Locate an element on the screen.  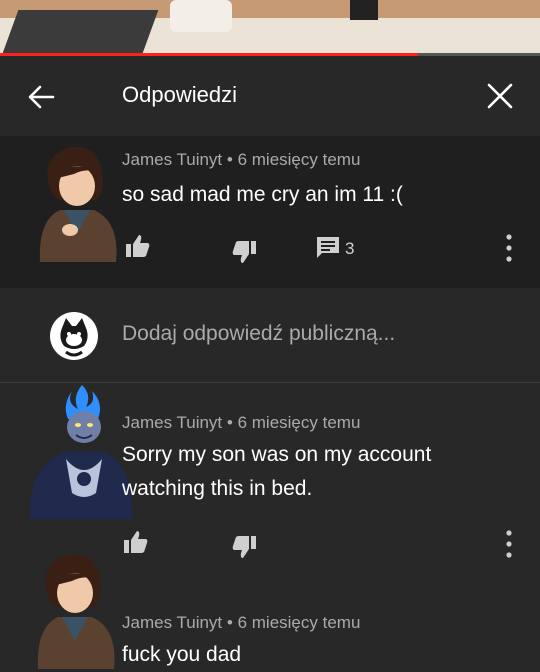
reply-button is located at coordinates (328, 248).